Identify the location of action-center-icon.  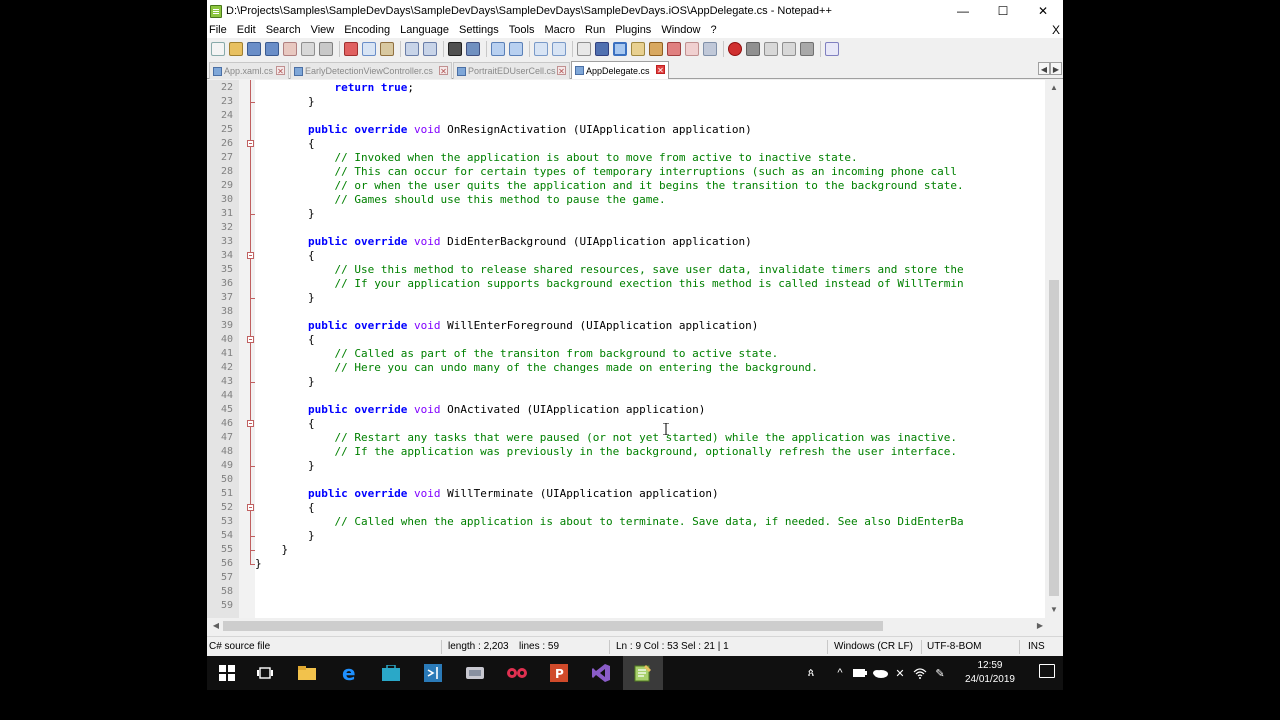
(1047, 671).